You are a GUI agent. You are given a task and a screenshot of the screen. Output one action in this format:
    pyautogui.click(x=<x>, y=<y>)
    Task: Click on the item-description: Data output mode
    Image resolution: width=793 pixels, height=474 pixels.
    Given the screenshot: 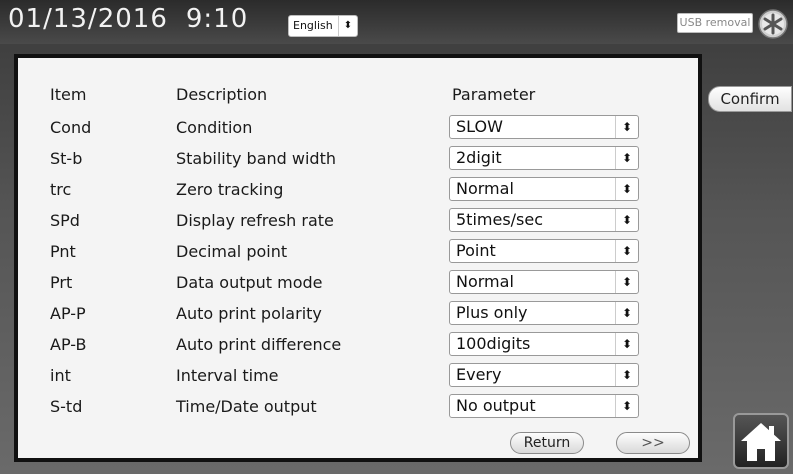 What is the action you would take?
    pyautogui.click(x=249, y=282)
    